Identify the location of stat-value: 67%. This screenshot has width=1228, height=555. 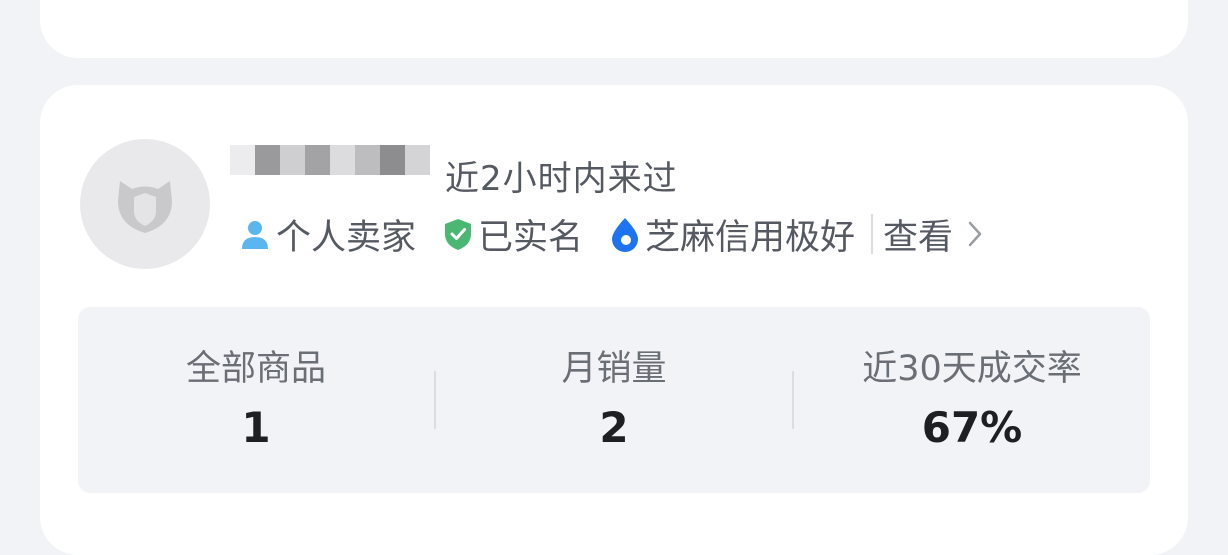
(972, 427).